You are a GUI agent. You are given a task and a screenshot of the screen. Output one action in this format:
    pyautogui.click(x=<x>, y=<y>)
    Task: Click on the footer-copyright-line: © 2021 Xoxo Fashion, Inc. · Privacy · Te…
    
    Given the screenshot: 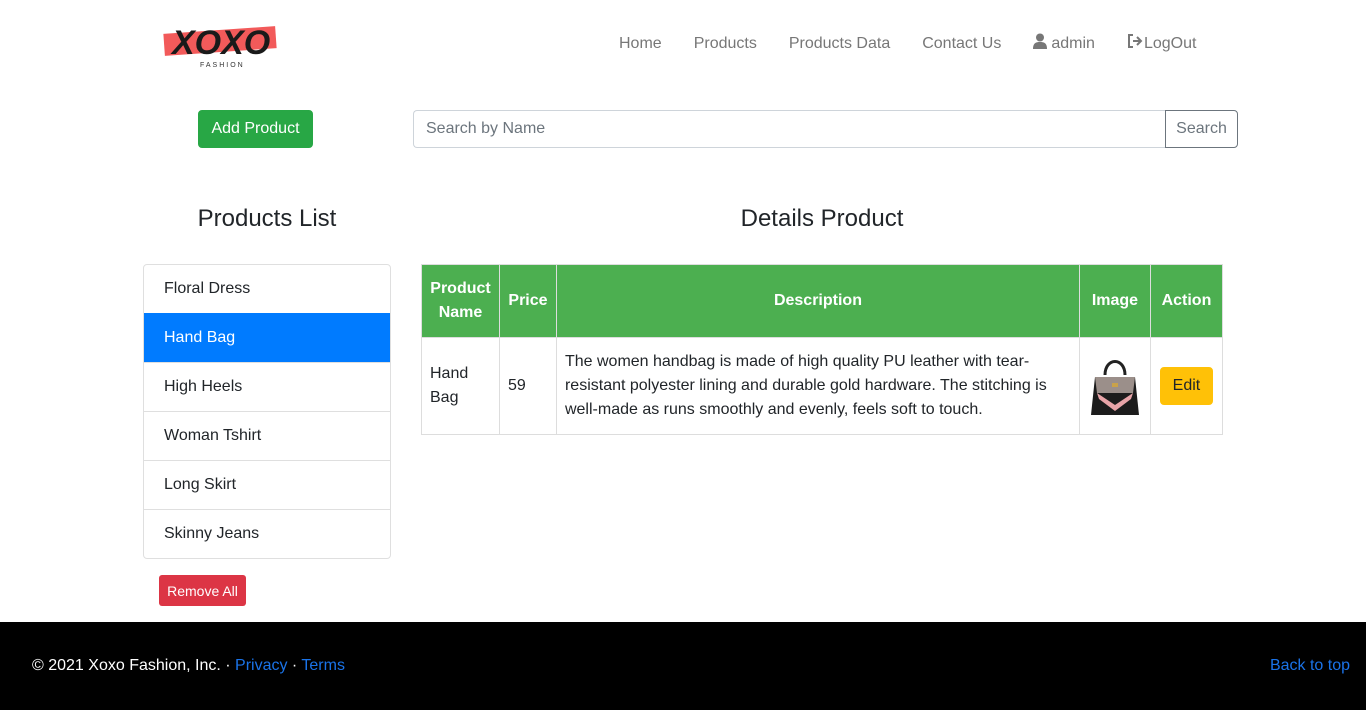 What is the action you would take?
    pyautogui.click(x=188, y=666)
    